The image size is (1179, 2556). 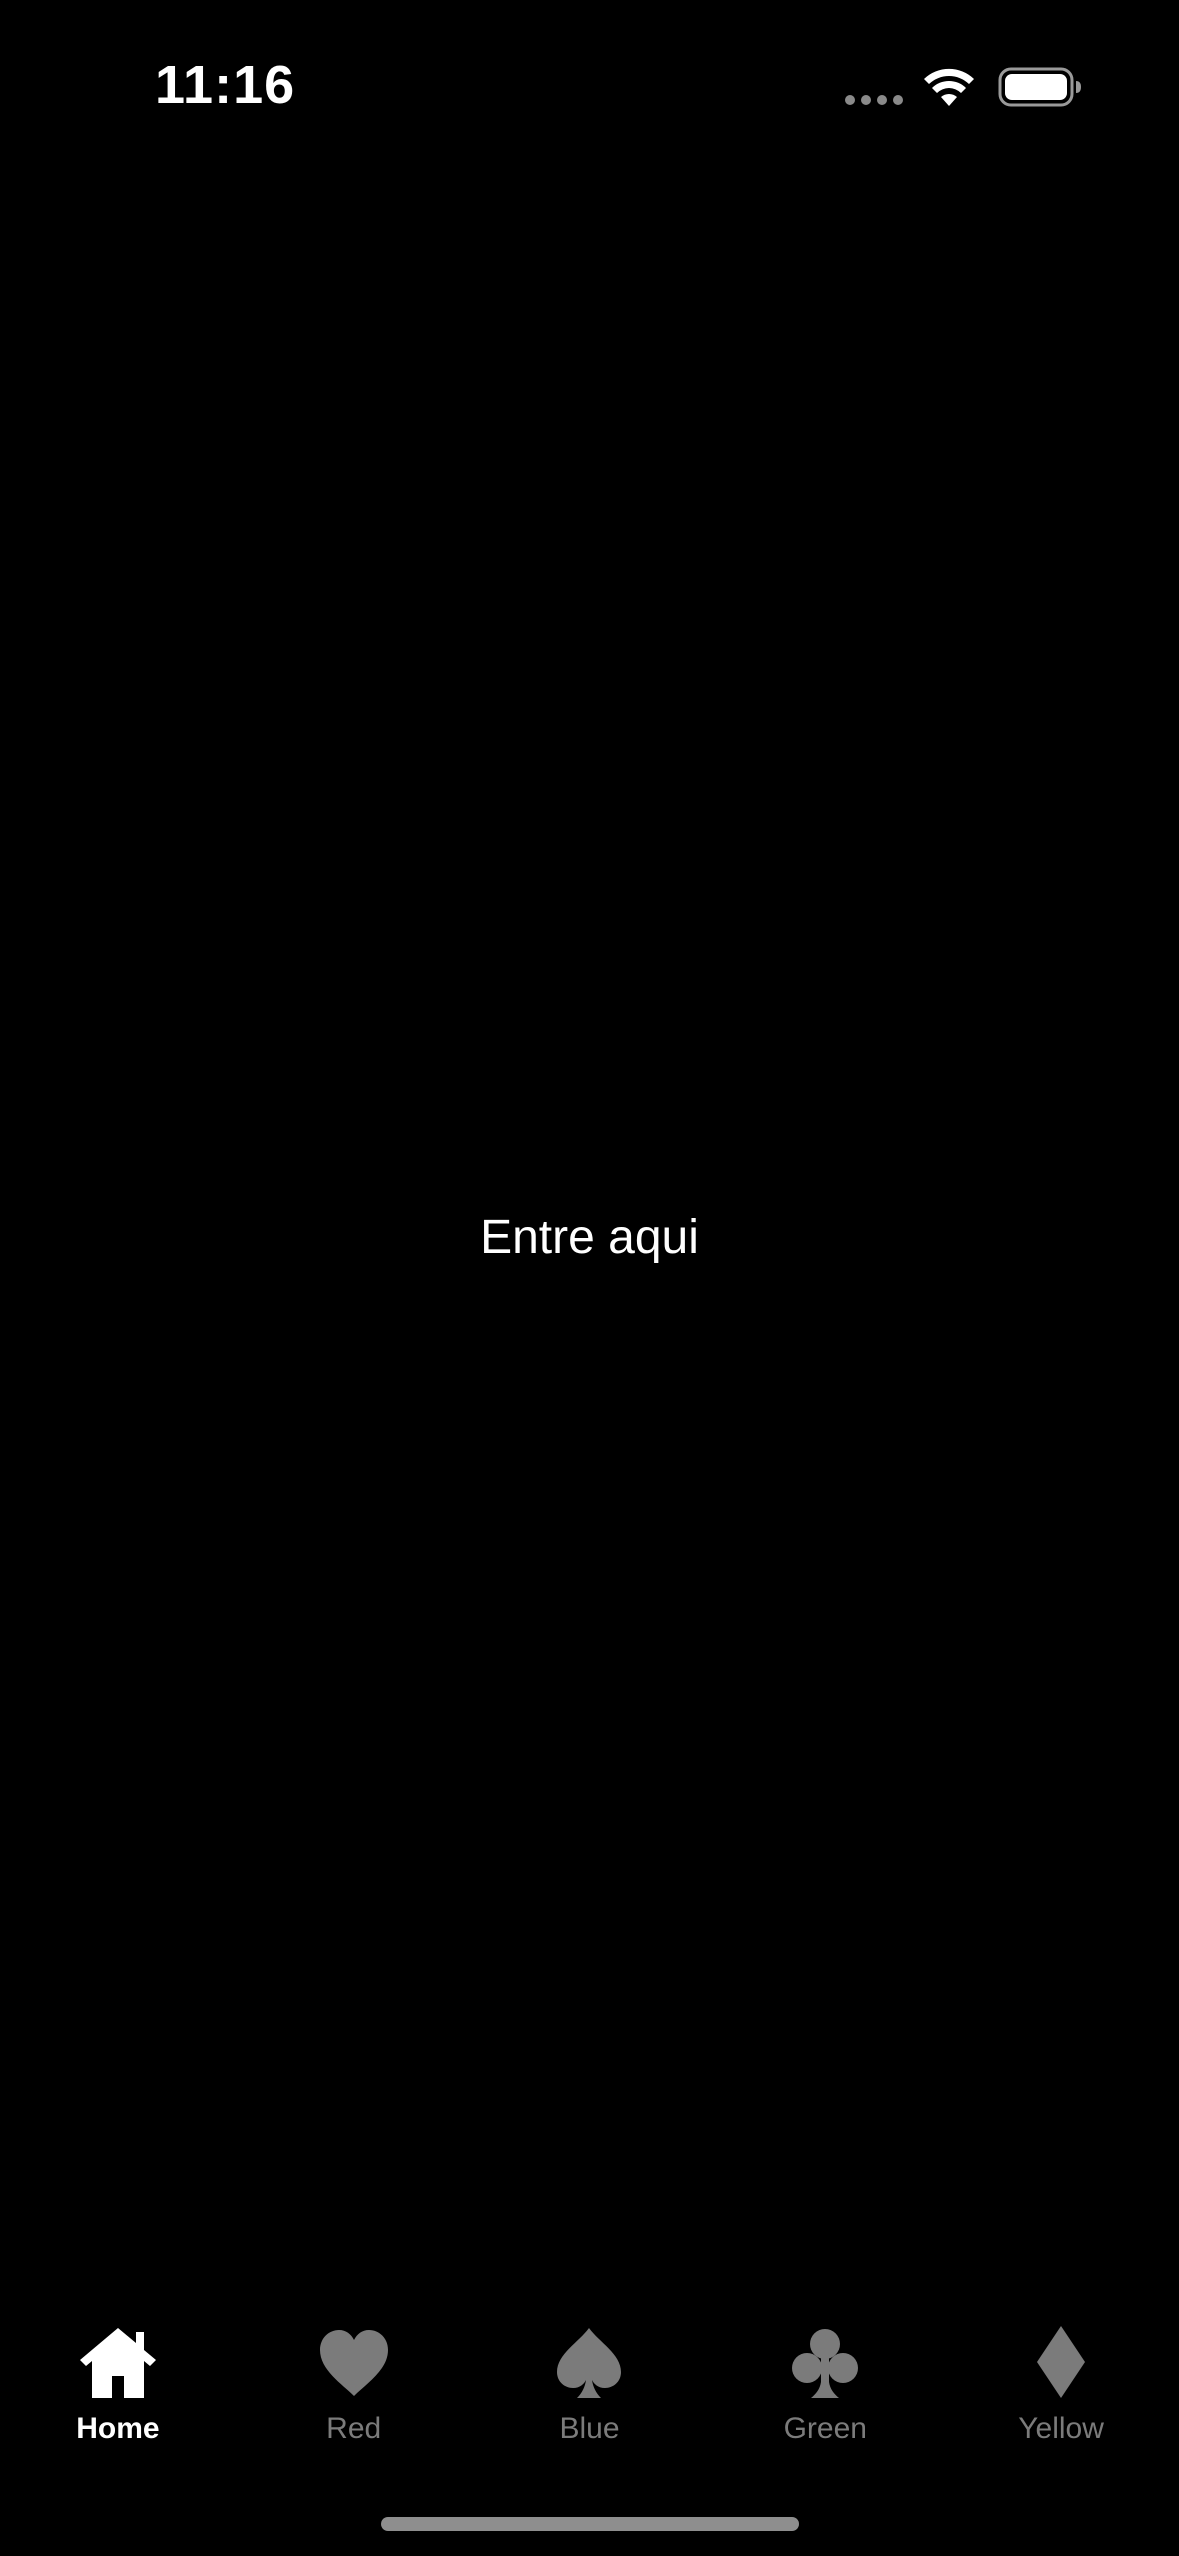 I want to click on cellular-signal-icon, so click(x=875, y=101).